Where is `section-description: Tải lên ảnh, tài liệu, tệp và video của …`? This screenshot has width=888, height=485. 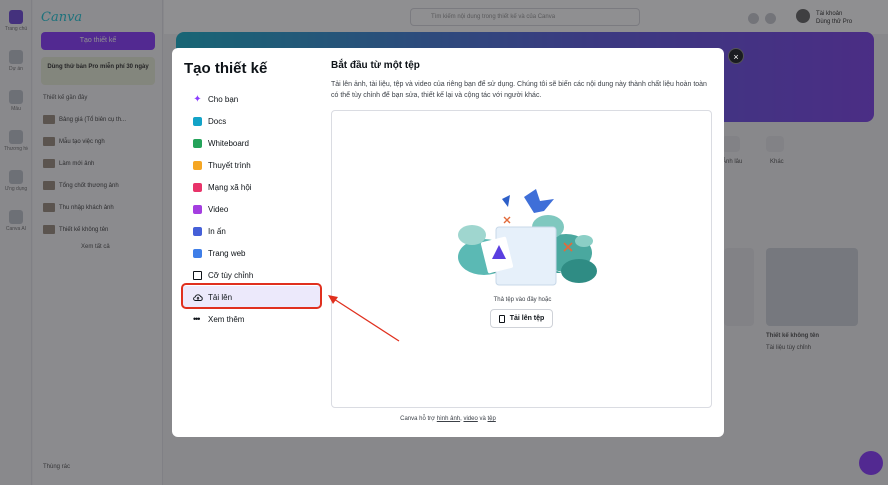
section-description: Tải lên ảnh, tài liệu, tệp và video của … is located at coordinates (519, 90).